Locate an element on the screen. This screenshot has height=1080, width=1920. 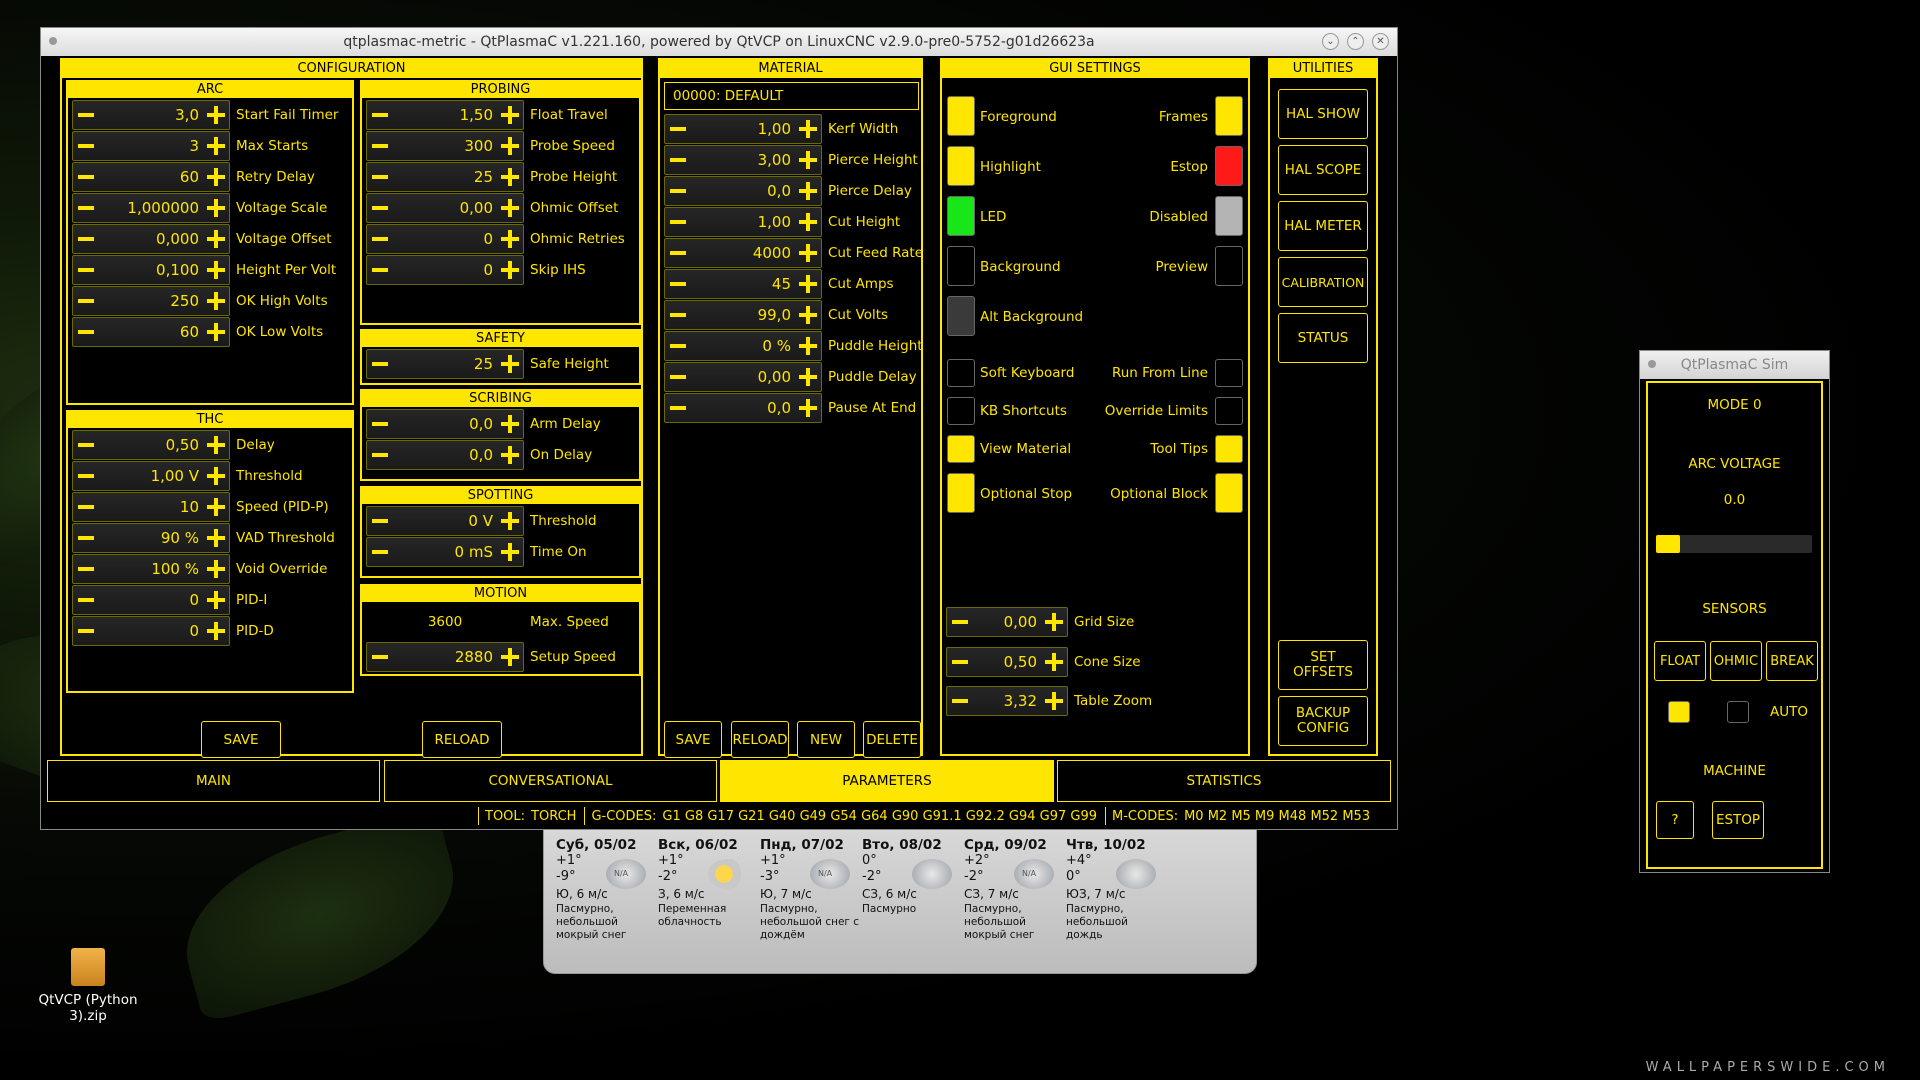
status-button: STATUS is located at coordinates (1323, 338).